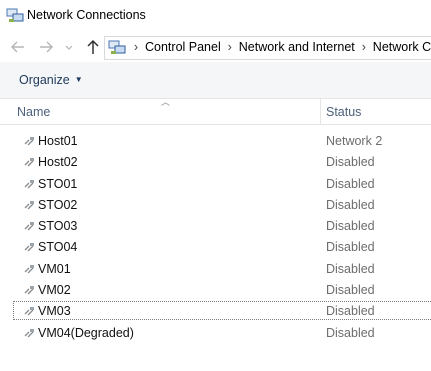  Describe the element at coordinates (54, 290) in the screenshot. I see `connection-name: VM02` at that location.